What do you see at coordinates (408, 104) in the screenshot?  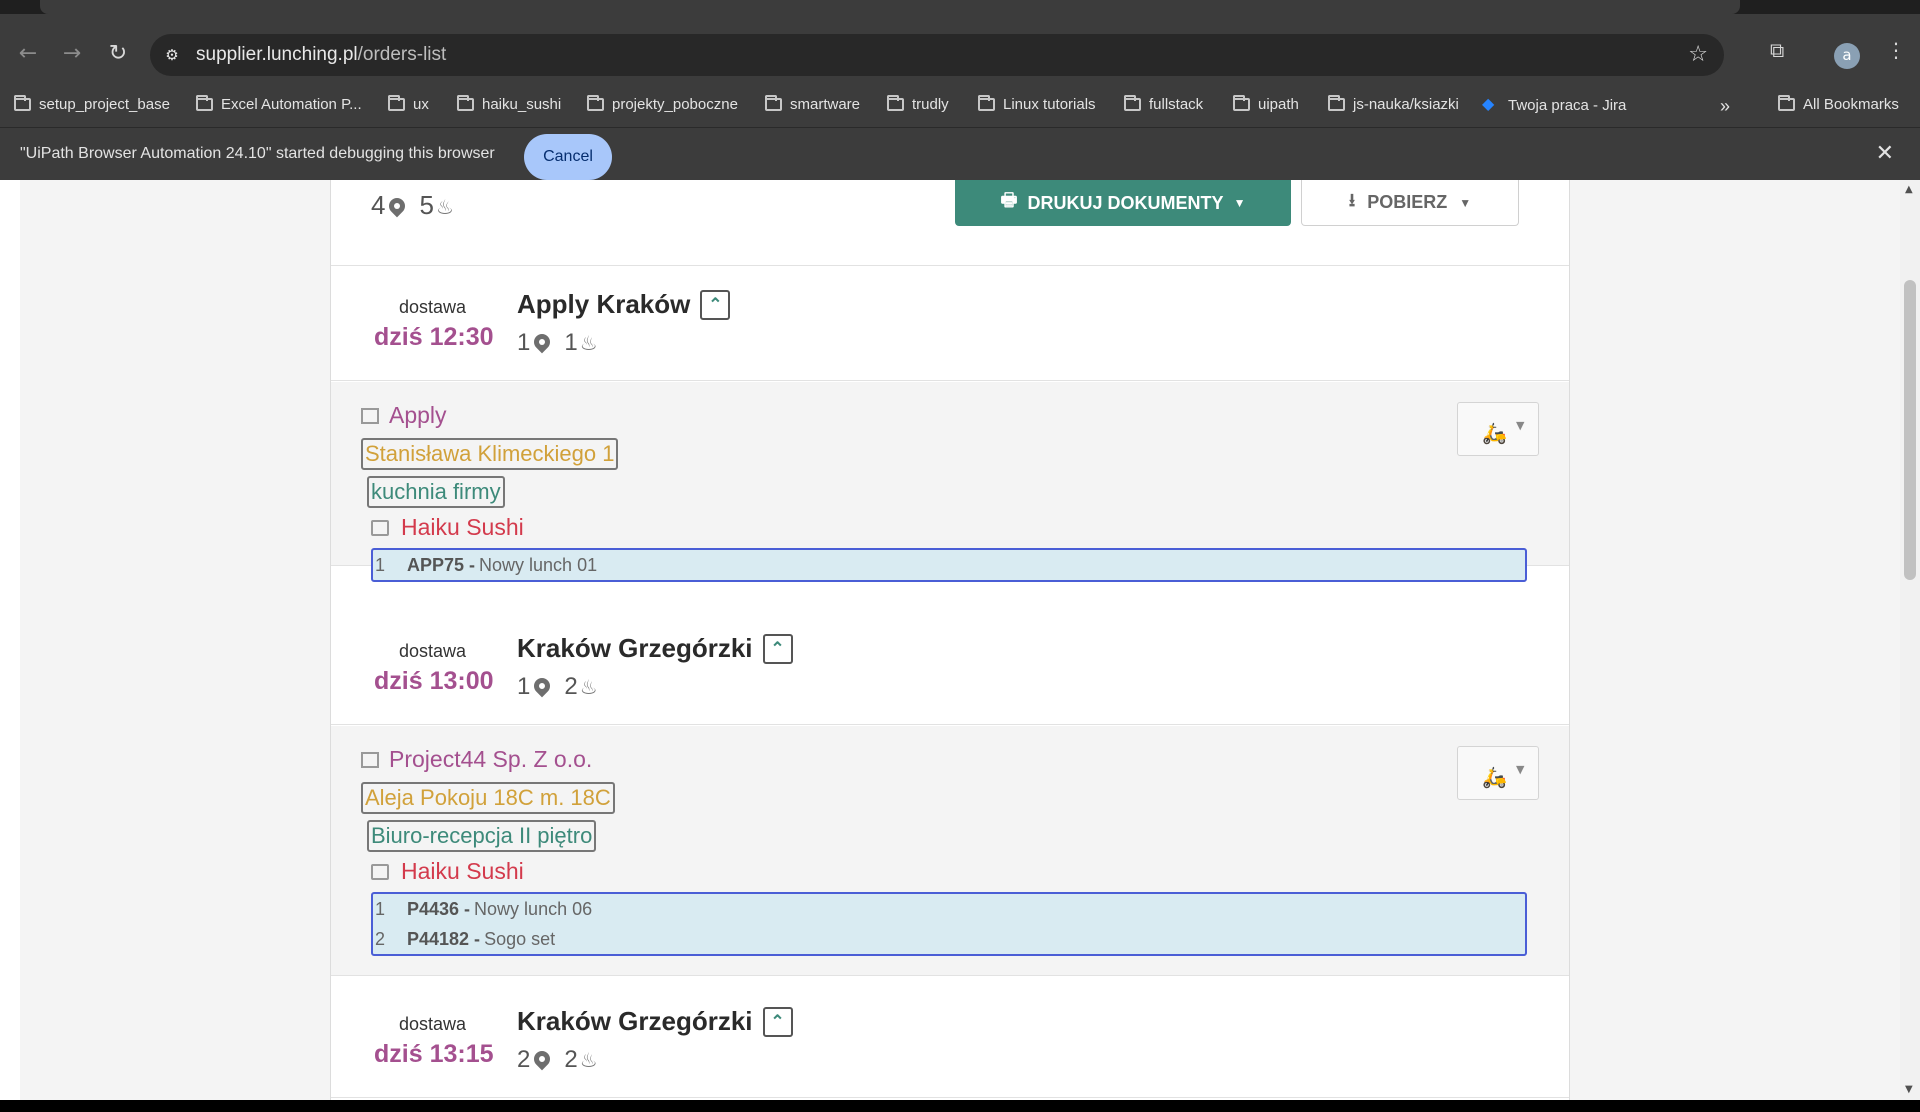 I see `bookmark-item: ux` at bounding box center [408, 104].